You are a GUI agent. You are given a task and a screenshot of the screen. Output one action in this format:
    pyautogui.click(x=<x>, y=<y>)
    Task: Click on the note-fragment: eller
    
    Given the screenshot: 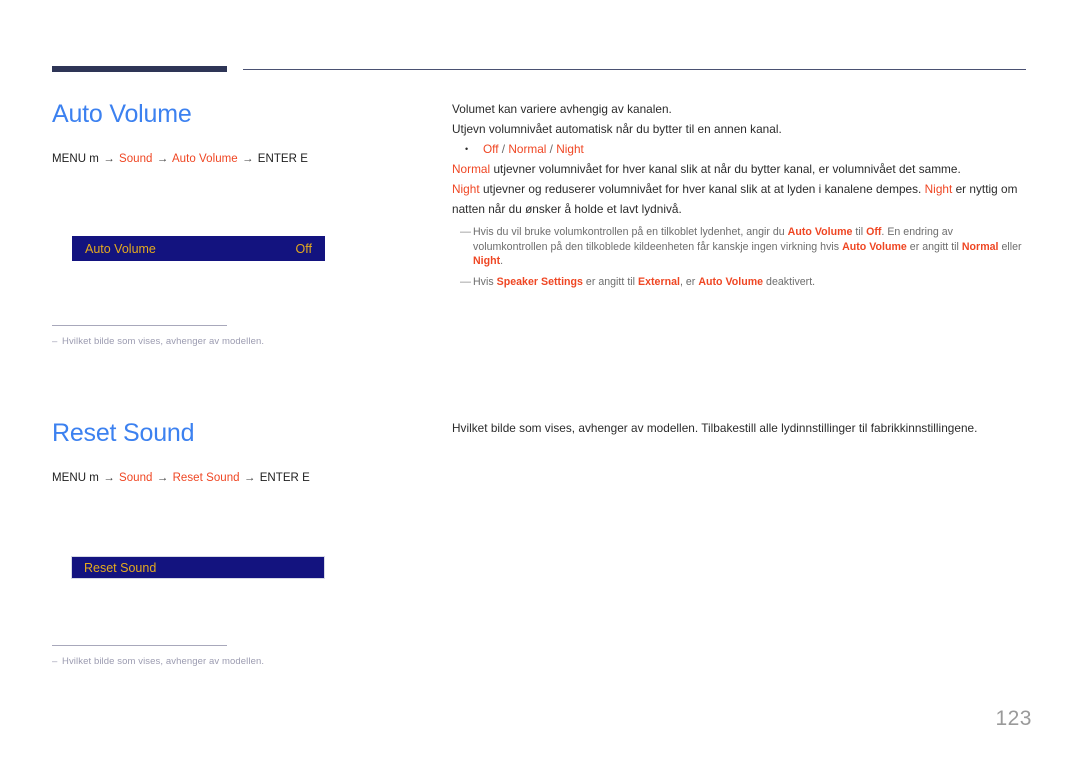 What is the action you would take?
    pyautogui.click(x=1010, y=246)
    